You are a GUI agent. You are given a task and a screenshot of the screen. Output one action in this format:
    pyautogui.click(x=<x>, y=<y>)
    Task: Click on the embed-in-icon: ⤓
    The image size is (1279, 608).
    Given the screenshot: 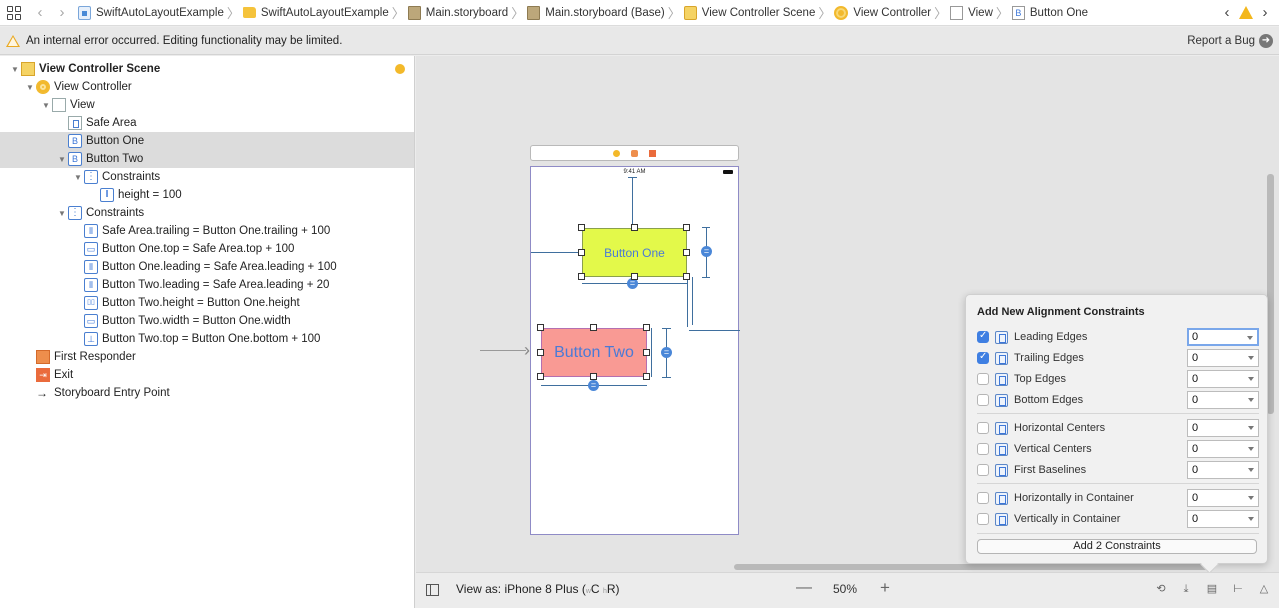 What is the action you would take?
    pyautogui.click(x=1186, y=589)
    